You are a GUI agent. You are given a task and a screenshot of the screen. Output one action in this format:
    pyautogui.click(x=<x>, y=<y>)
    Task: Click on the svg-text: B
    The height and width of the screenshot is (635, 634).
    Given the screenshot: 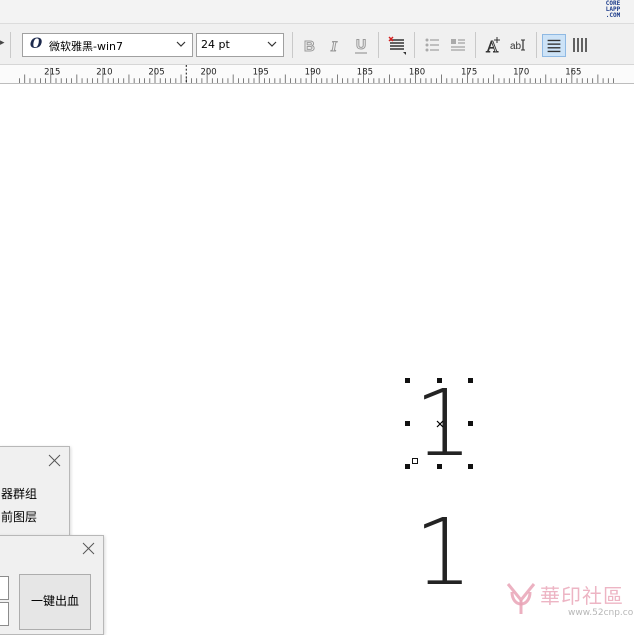 What is the action you would take?
    pyautogui.click(x=309, y=46)
    